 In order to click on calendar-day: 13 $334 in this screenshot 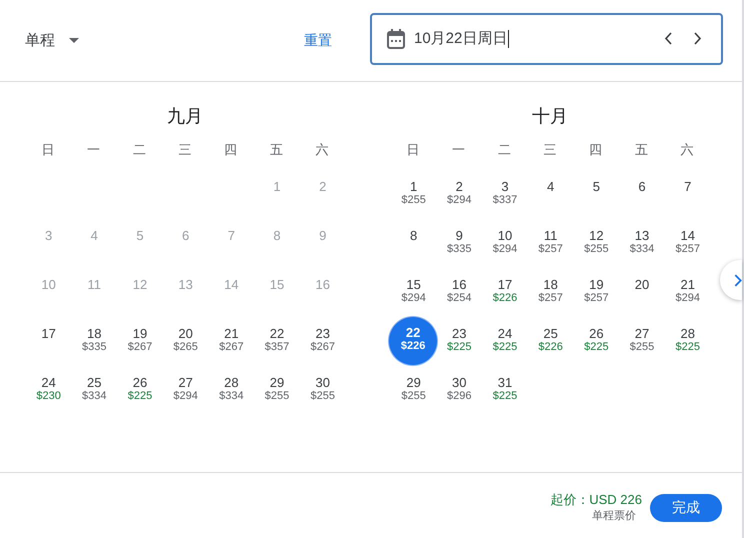, I will do `click(642, 247)`.